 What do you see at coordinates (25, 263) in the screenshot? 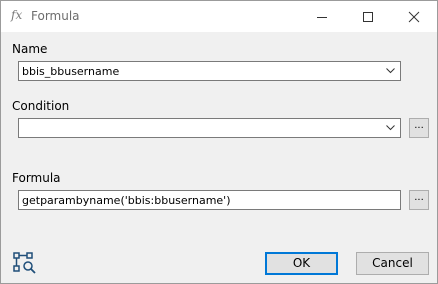
I see `diagram-search-icon` at bounding box center [25, 263].